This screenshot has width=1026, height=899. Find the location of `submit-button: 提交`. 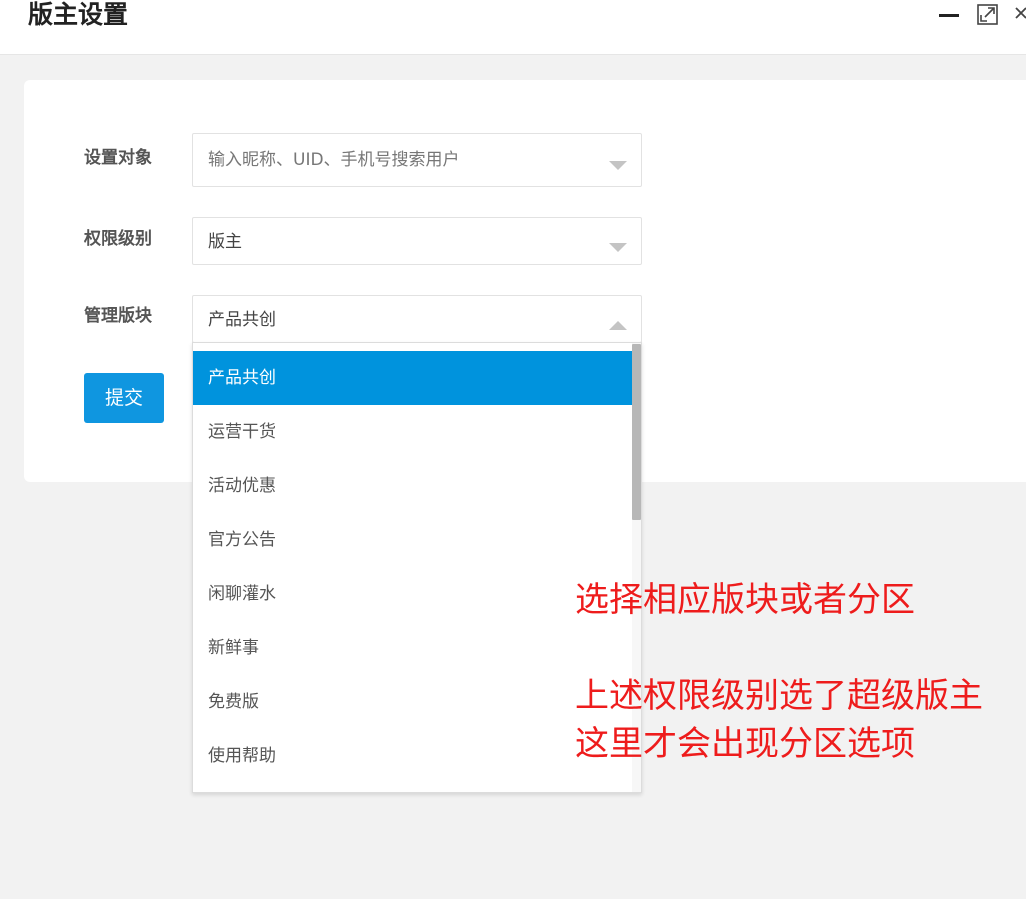

submit-button: 提交 is located at coordinates (124, 398).